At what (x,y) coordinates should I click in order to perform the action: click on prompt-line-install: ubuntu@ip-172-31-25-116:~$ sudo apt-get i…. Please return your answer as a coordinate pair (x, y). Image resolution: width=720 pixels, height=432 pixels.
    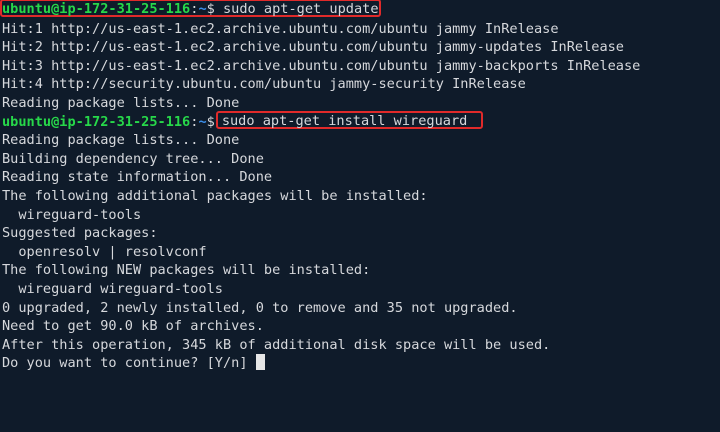
    Looking at the image, I should click on (361, 121).